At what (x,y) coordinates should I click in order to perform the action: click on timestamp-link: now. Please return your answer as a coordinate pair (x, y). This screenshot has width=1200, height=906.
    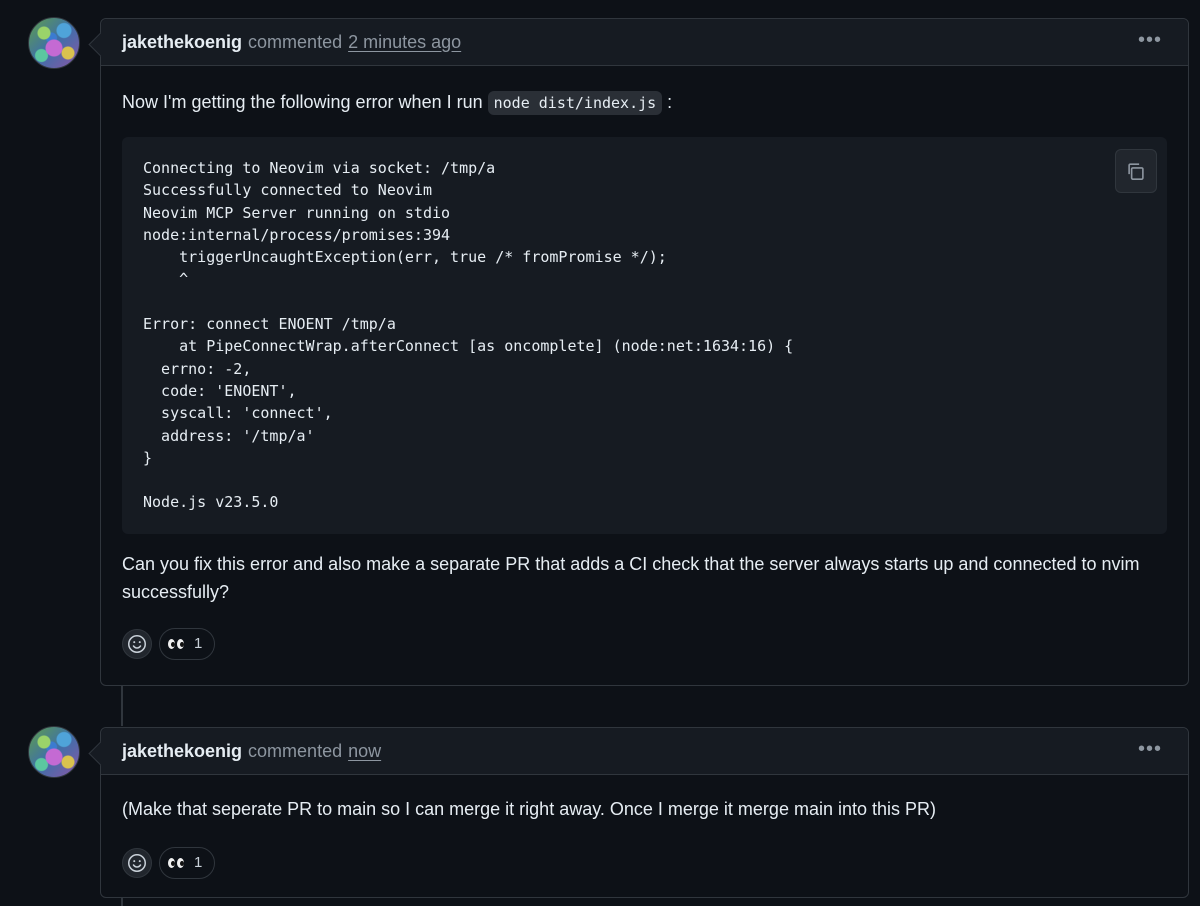
    Looking at the image, I should click on (364, 751).